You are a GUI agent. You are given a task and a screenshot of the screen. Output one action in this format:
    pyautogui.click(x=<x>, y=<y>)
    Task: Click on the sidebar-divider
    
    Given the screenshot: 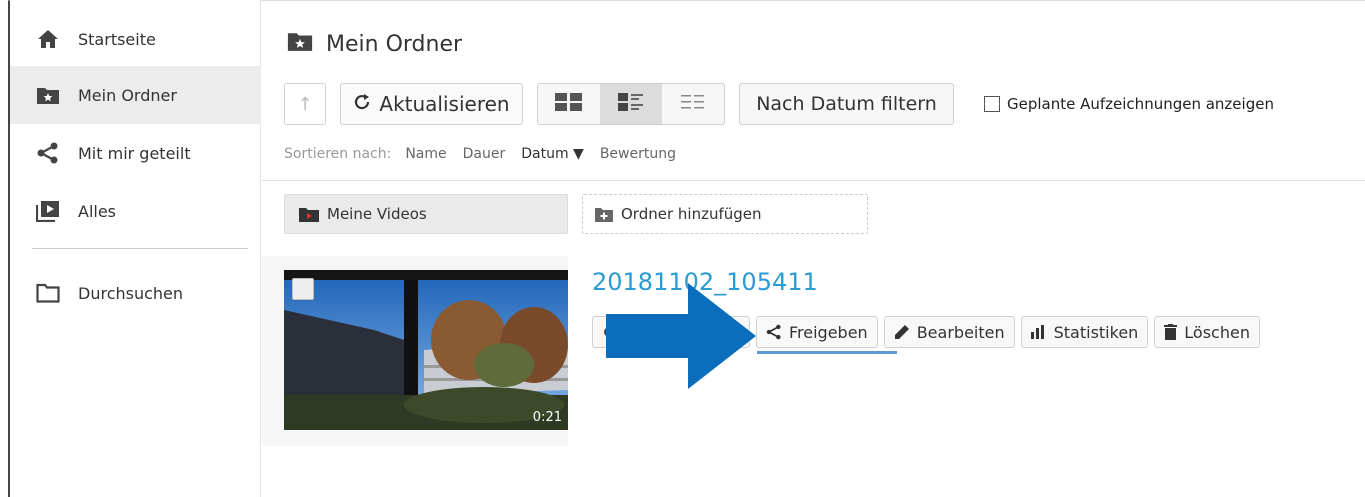 What is the action you would take?
    pyautogui.click(x=140, y=248)
    